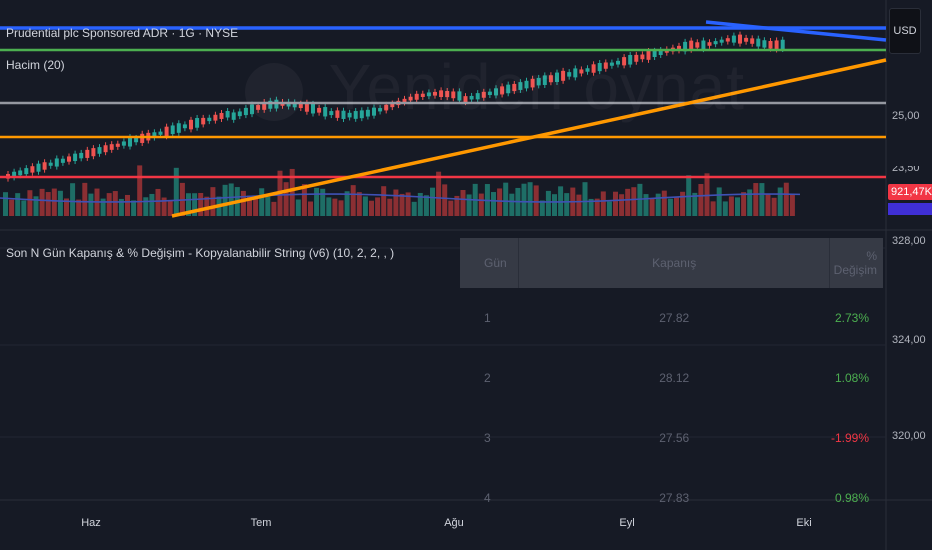  What do you see at coordinates (909, 436) in the screenshot?
I see `indicator-scale-320: 320,00` at bounding box center [909, 436].